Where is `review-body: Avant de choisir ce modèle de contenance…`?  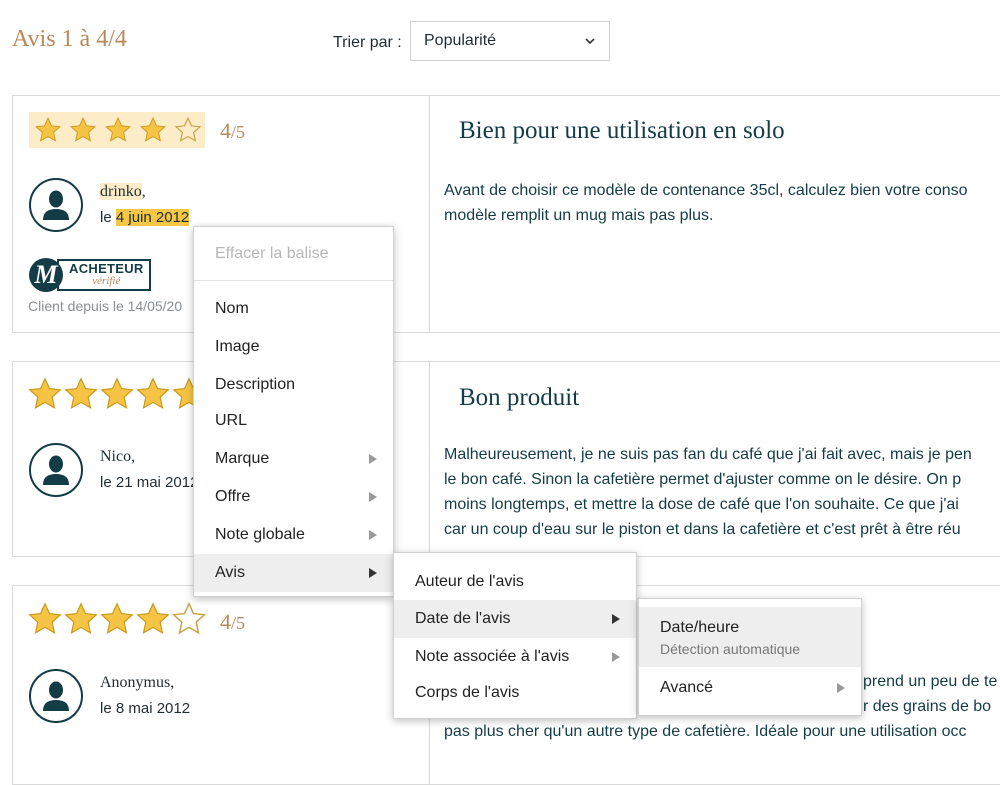
review-body: Avant de choisir ce modèle de contenance… is located at coordinates (706, 203).